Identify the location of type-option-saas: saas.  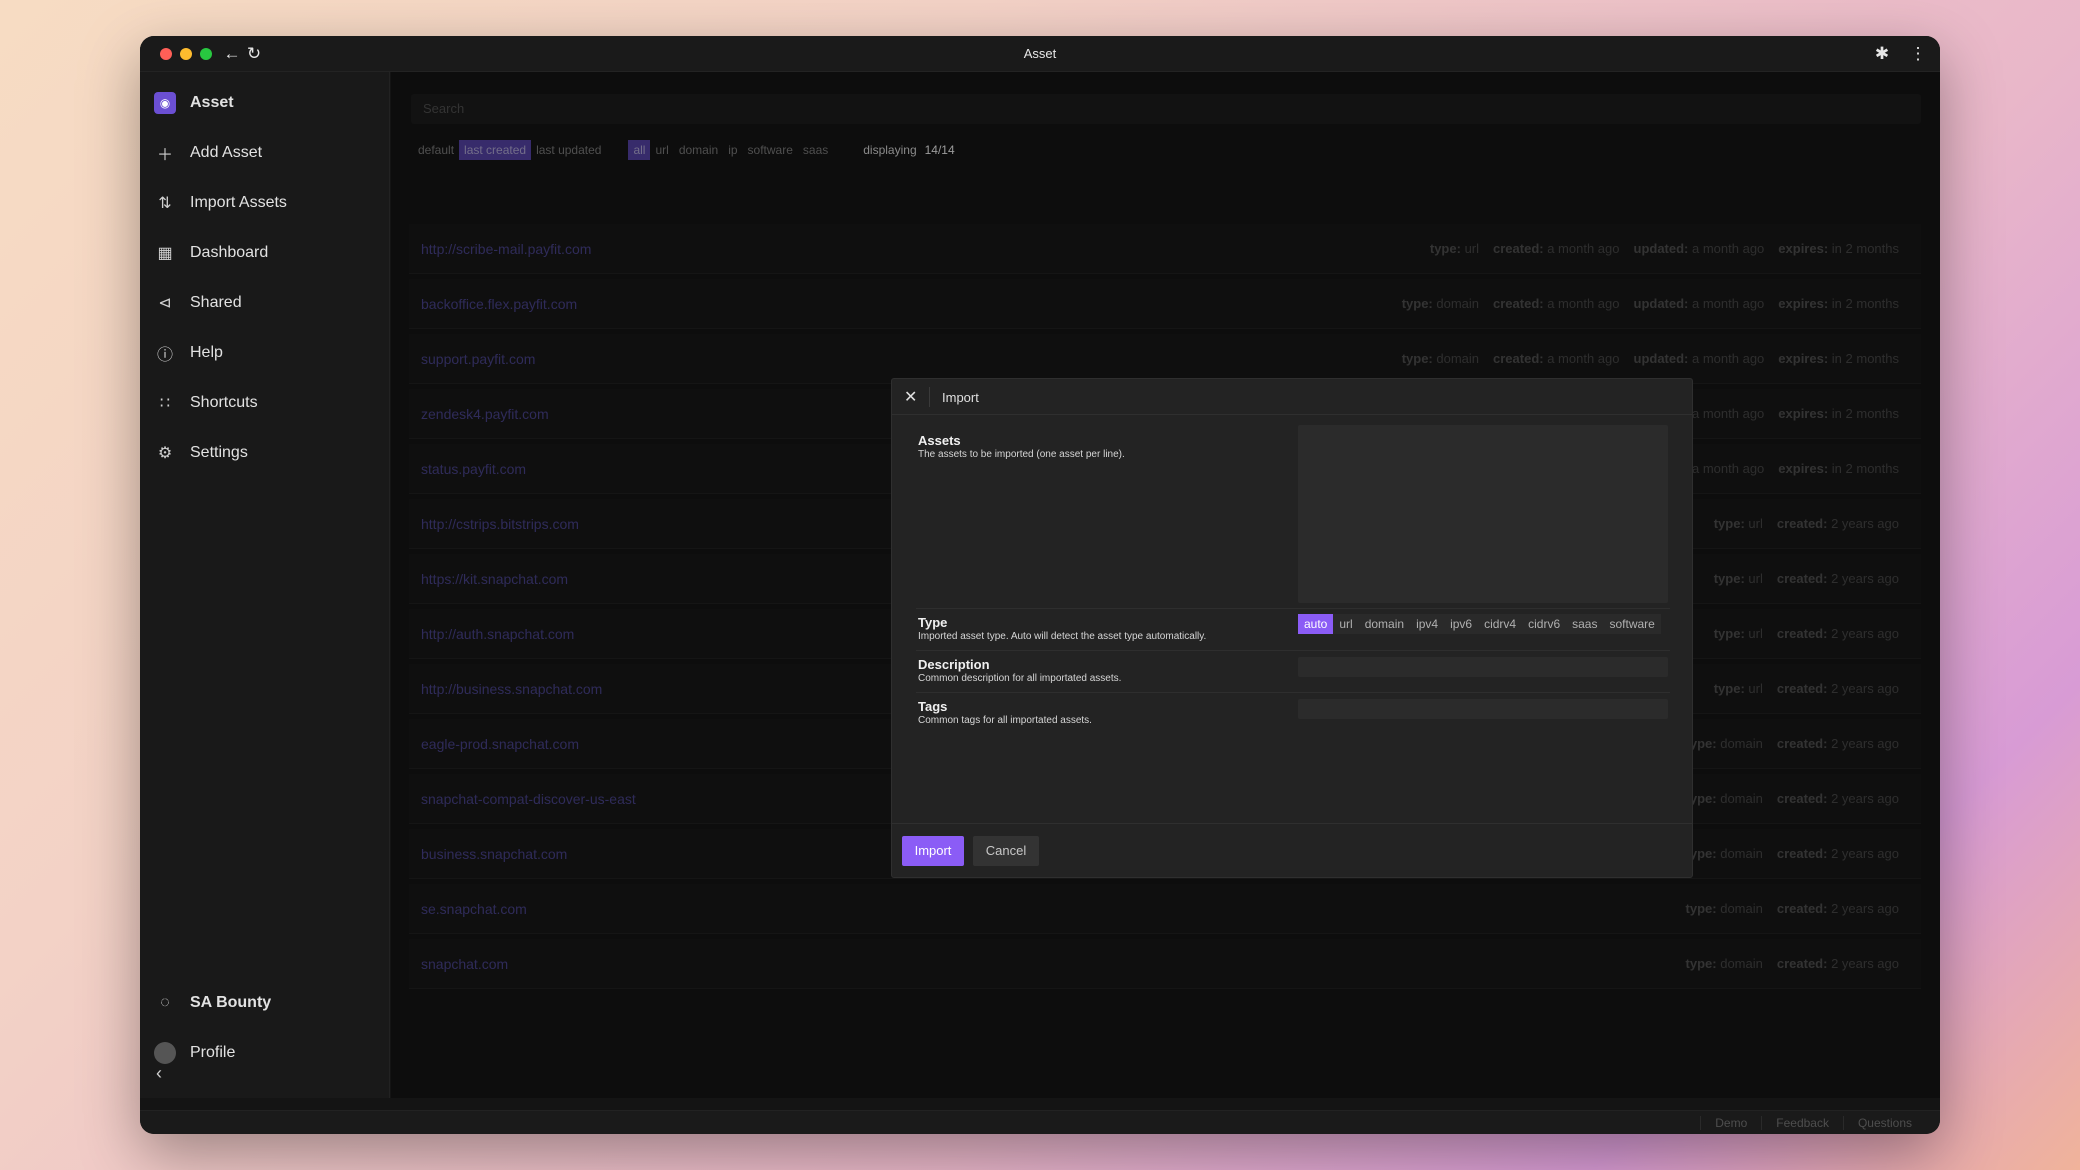
(1584, 624).